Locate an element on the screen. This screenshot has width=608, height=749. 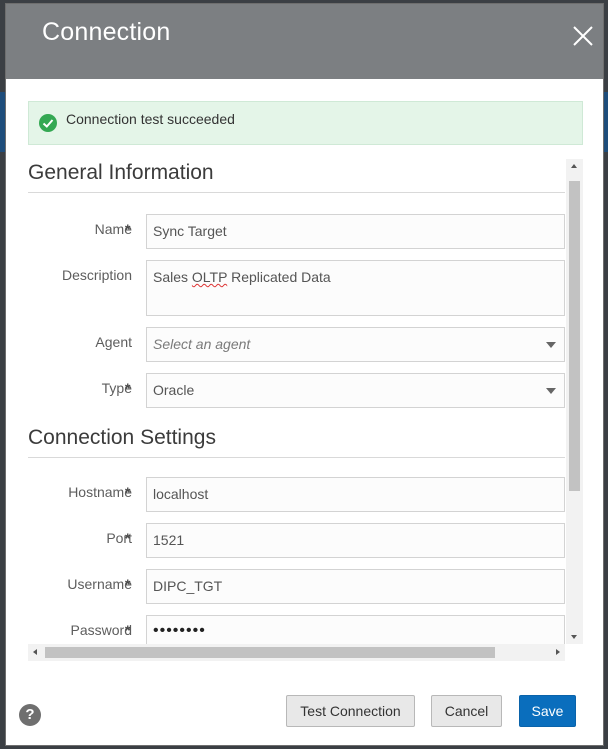
type-label: Type is located at coordinates (116, 388).